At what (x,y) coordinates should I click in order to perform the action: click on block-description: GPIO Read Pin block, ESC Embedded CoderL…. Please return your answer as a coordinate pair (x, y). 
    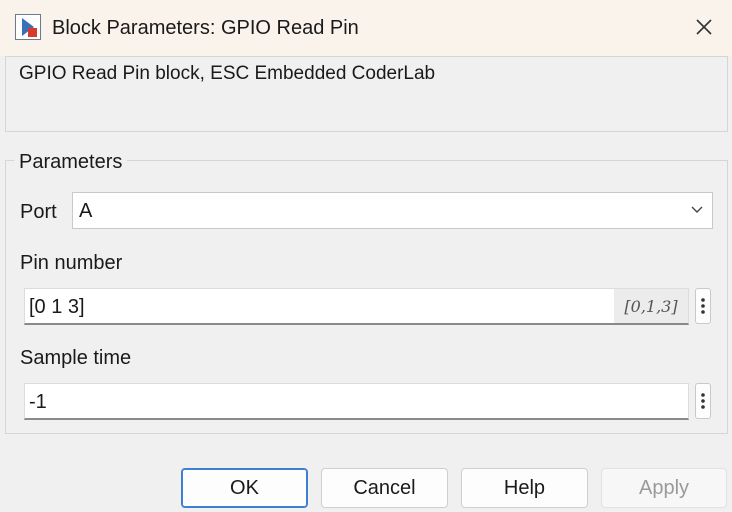
    Looking at the image, I should click on (227, 73).